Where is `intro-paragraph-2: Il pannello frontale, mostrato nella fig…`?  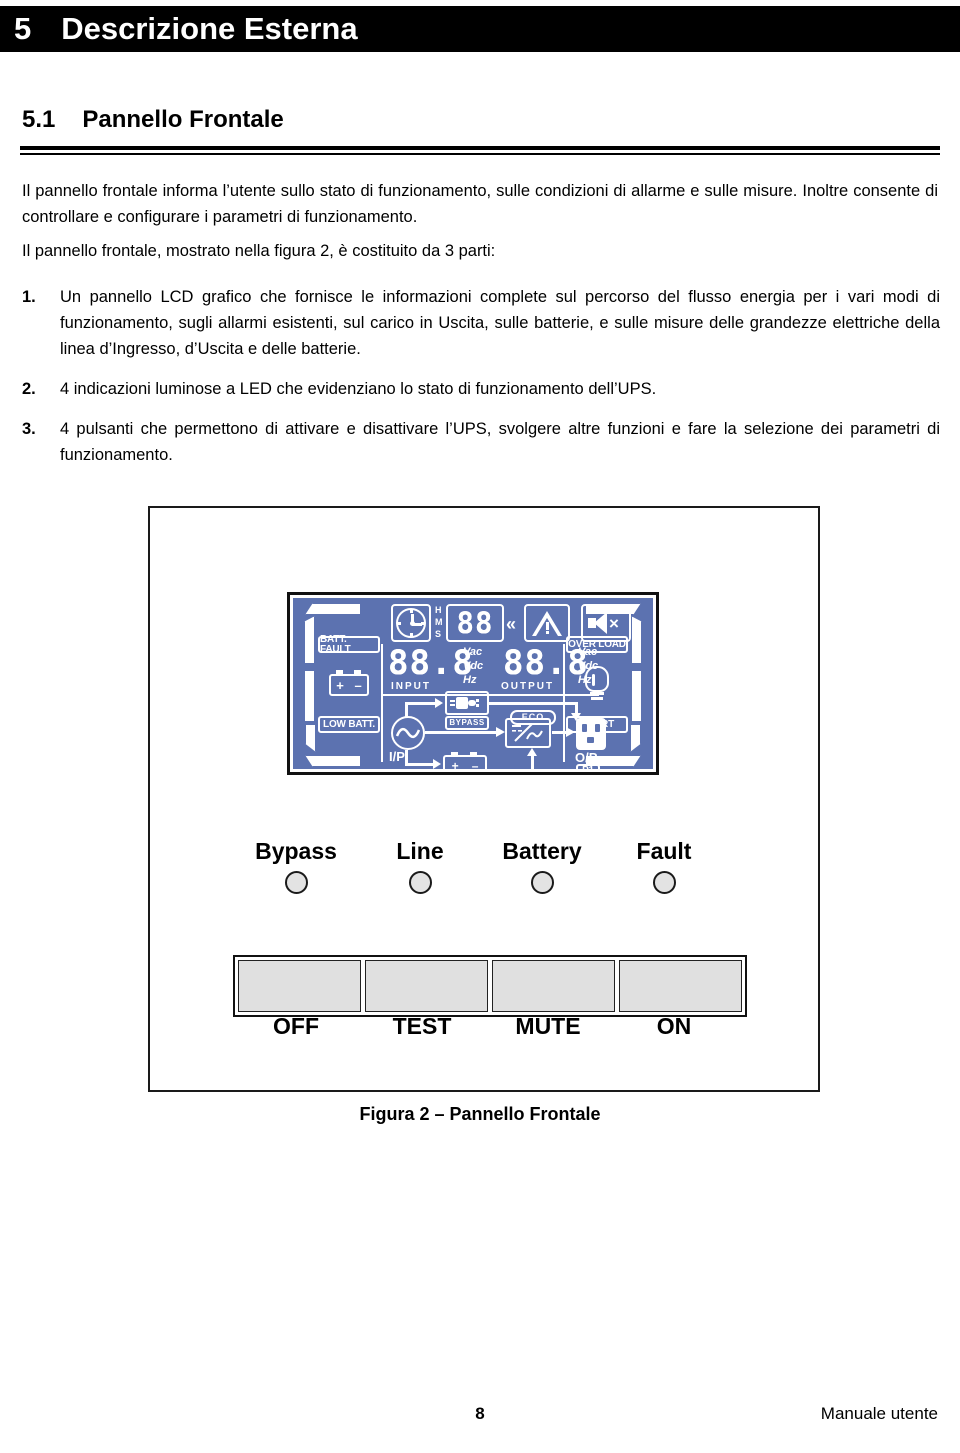 intro-paragraph-2: Il pannello frontale, mostrato nella fig… is located at coordinates (259, 251).